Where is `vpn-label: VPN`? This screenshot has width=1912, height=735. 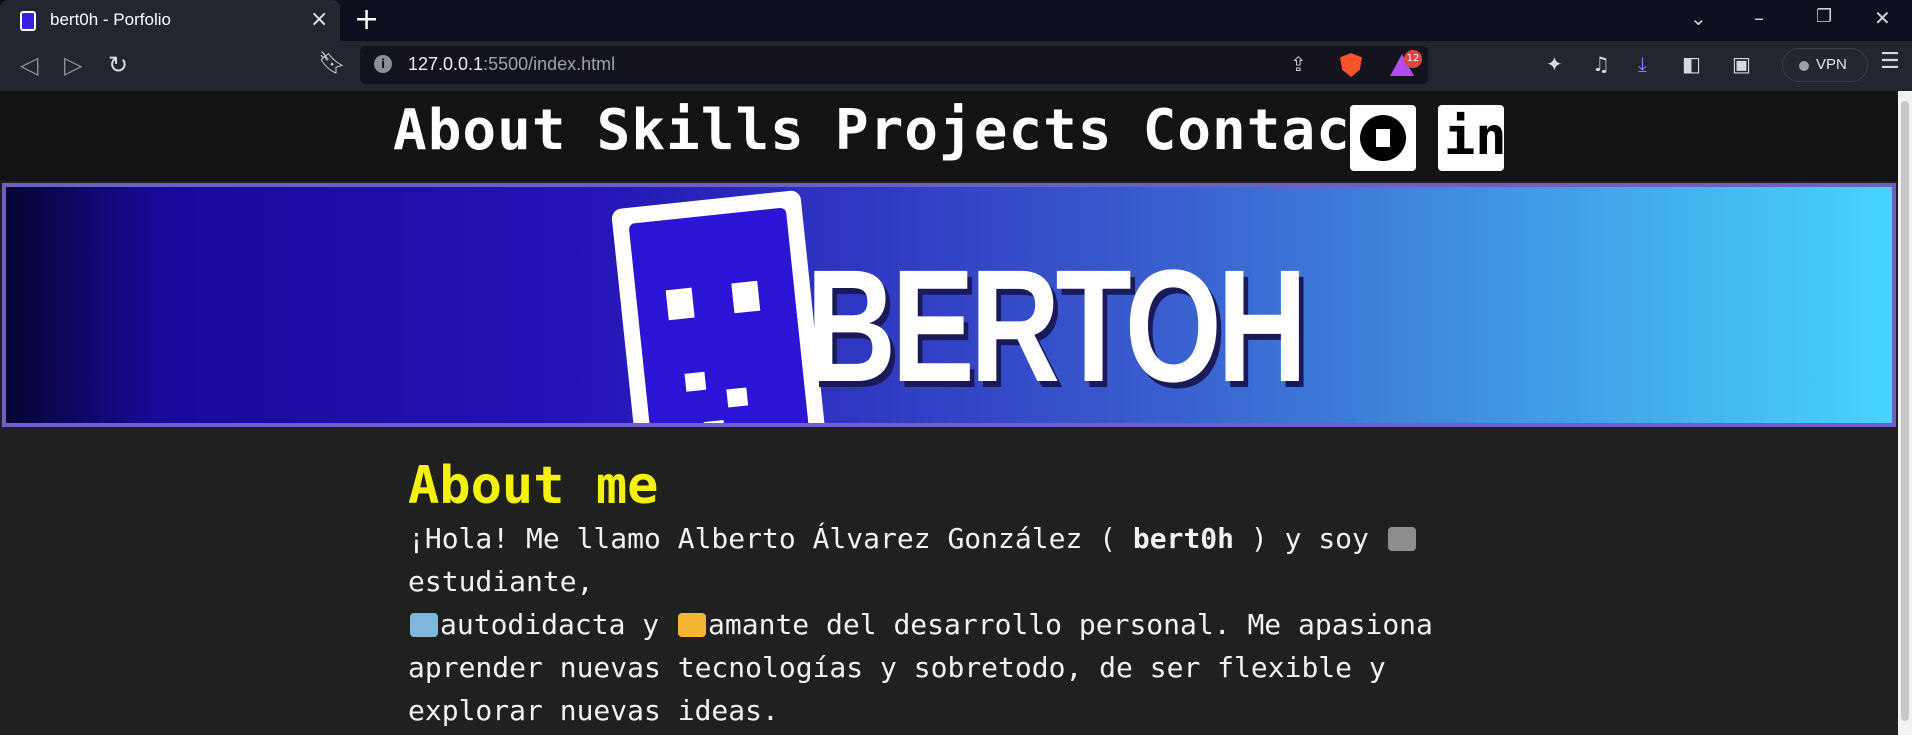 vpn-label: VPN is located at coordinates (1831, 64).